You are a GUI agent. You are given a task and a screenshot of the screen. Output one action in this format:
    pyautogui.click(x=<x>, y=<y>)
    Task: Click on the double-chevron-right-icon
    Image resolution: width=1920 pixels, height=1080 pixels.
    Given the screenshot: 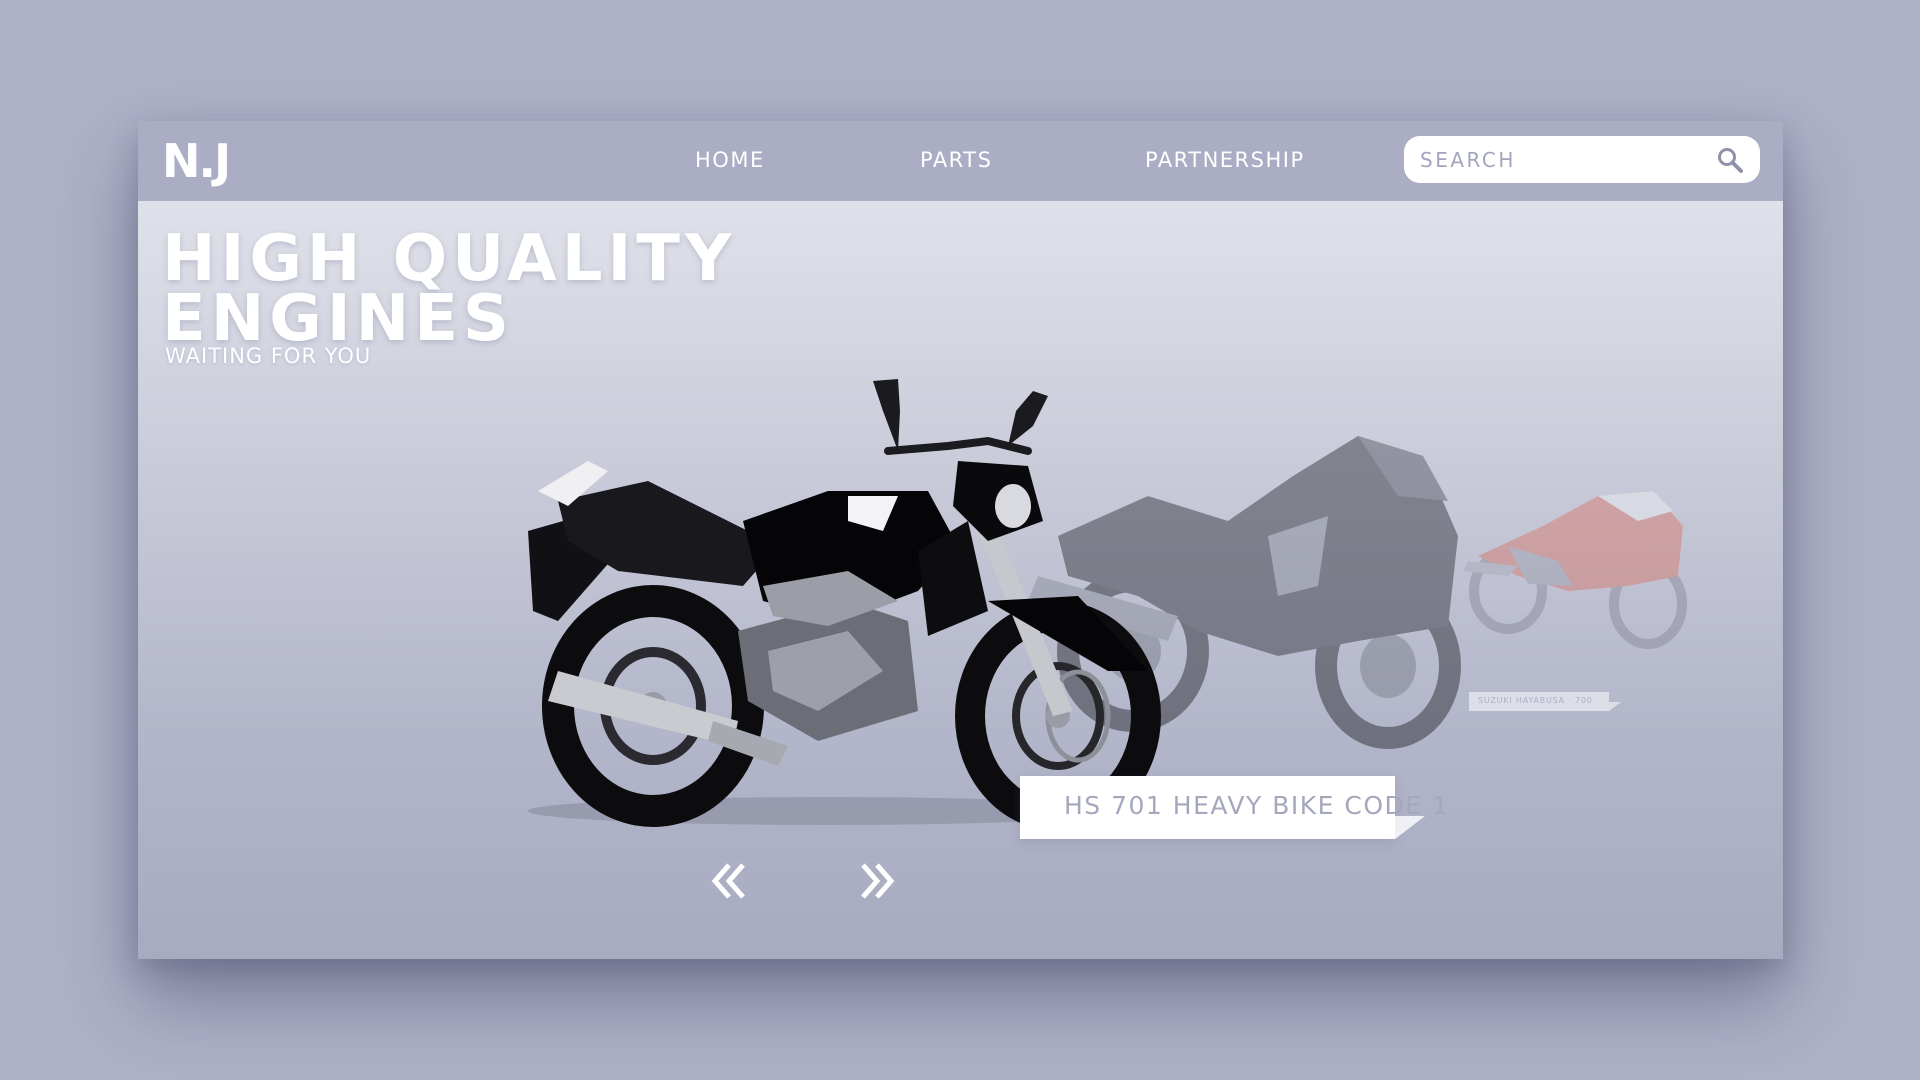 What is the action you would take?
    pyautogui.click(x=877, y=881)
    